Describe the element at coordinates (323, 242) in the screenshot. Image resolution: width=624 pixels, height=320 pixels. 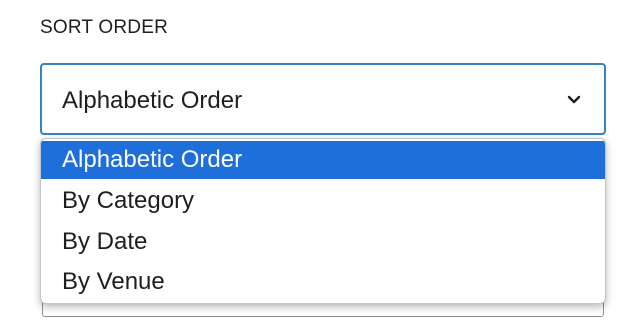
I see `option-by-date: By Date` at that location.